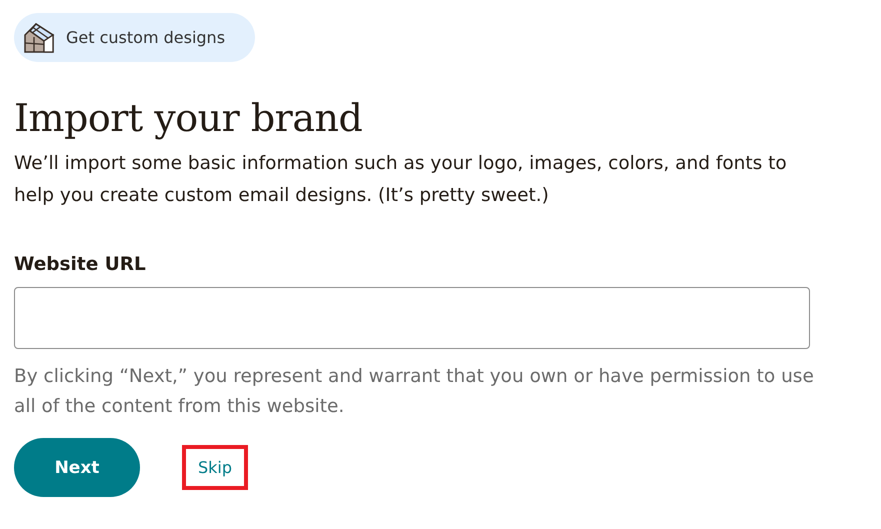 The height and width of the screenshot is (529, 881). Describe the element at coordinates (146, 37) in the screenshot. I see `badge-label: Get custom designs` at that location.